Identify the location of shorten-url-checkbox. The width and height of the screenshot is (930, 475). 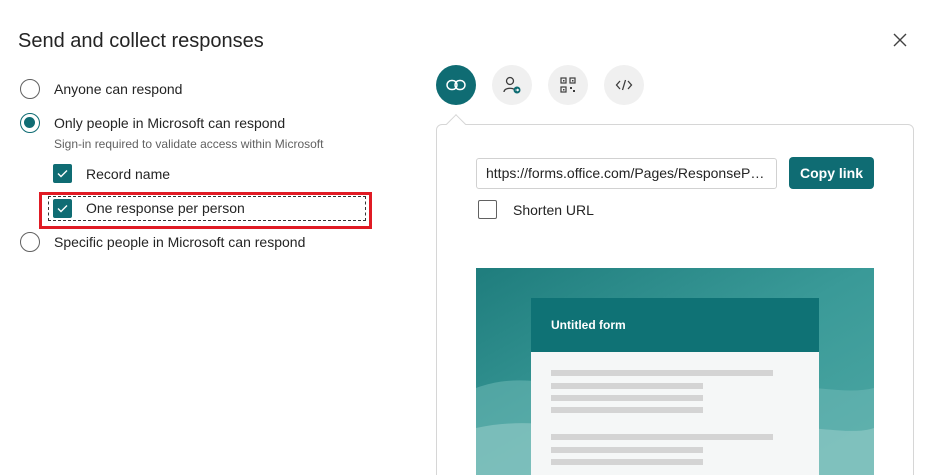
(487, 209).